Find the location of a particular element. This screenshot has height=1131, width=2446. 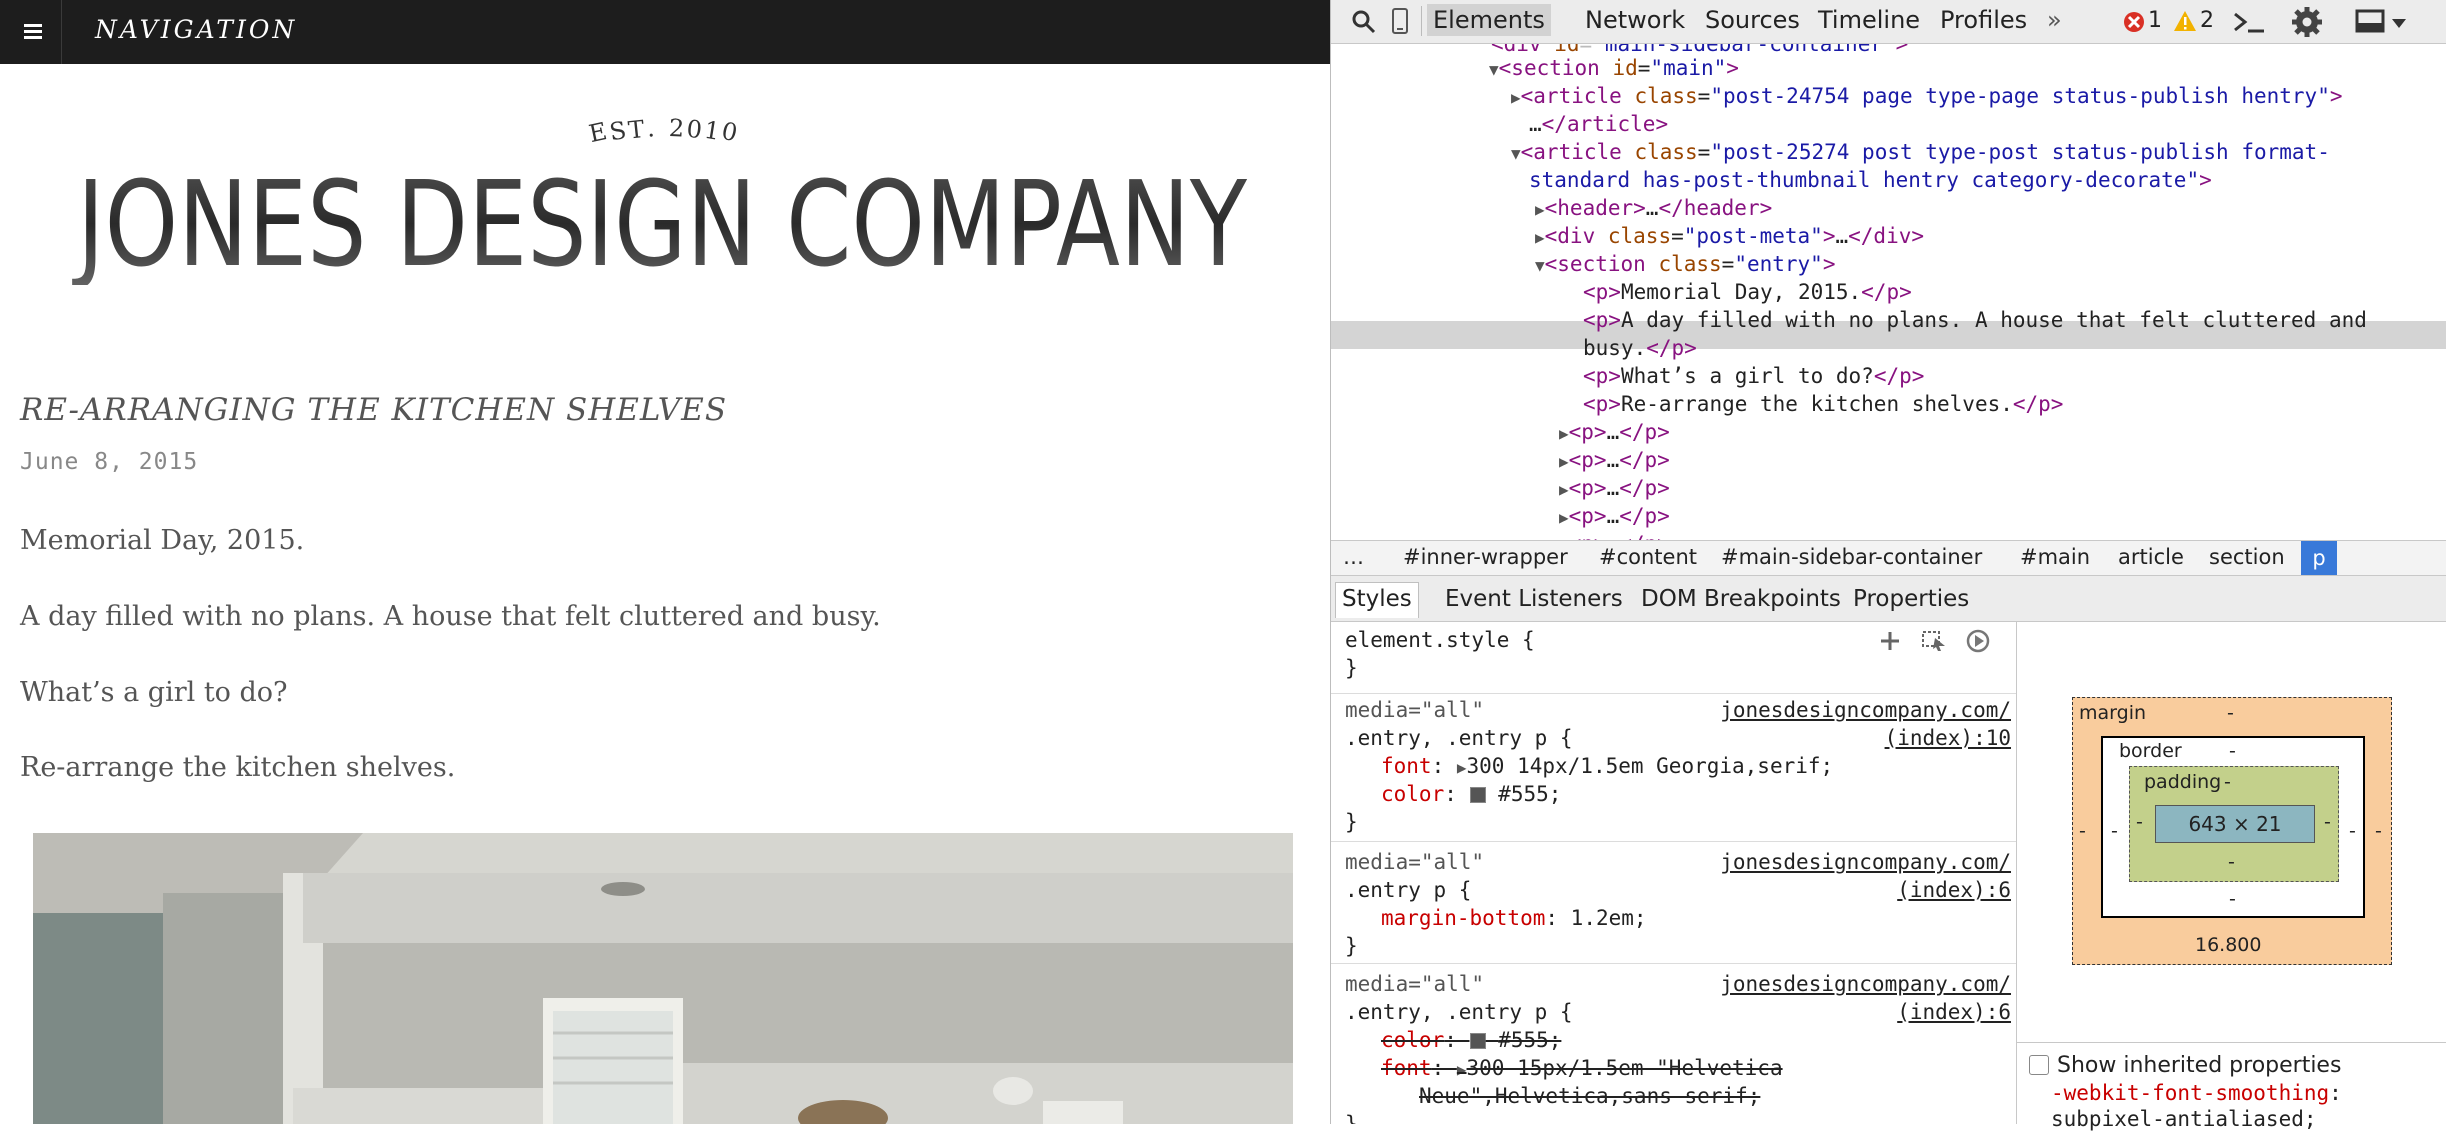

dom-node-p: <p>What’s a girl to do?</p> is located at coordinates (1753, 376).